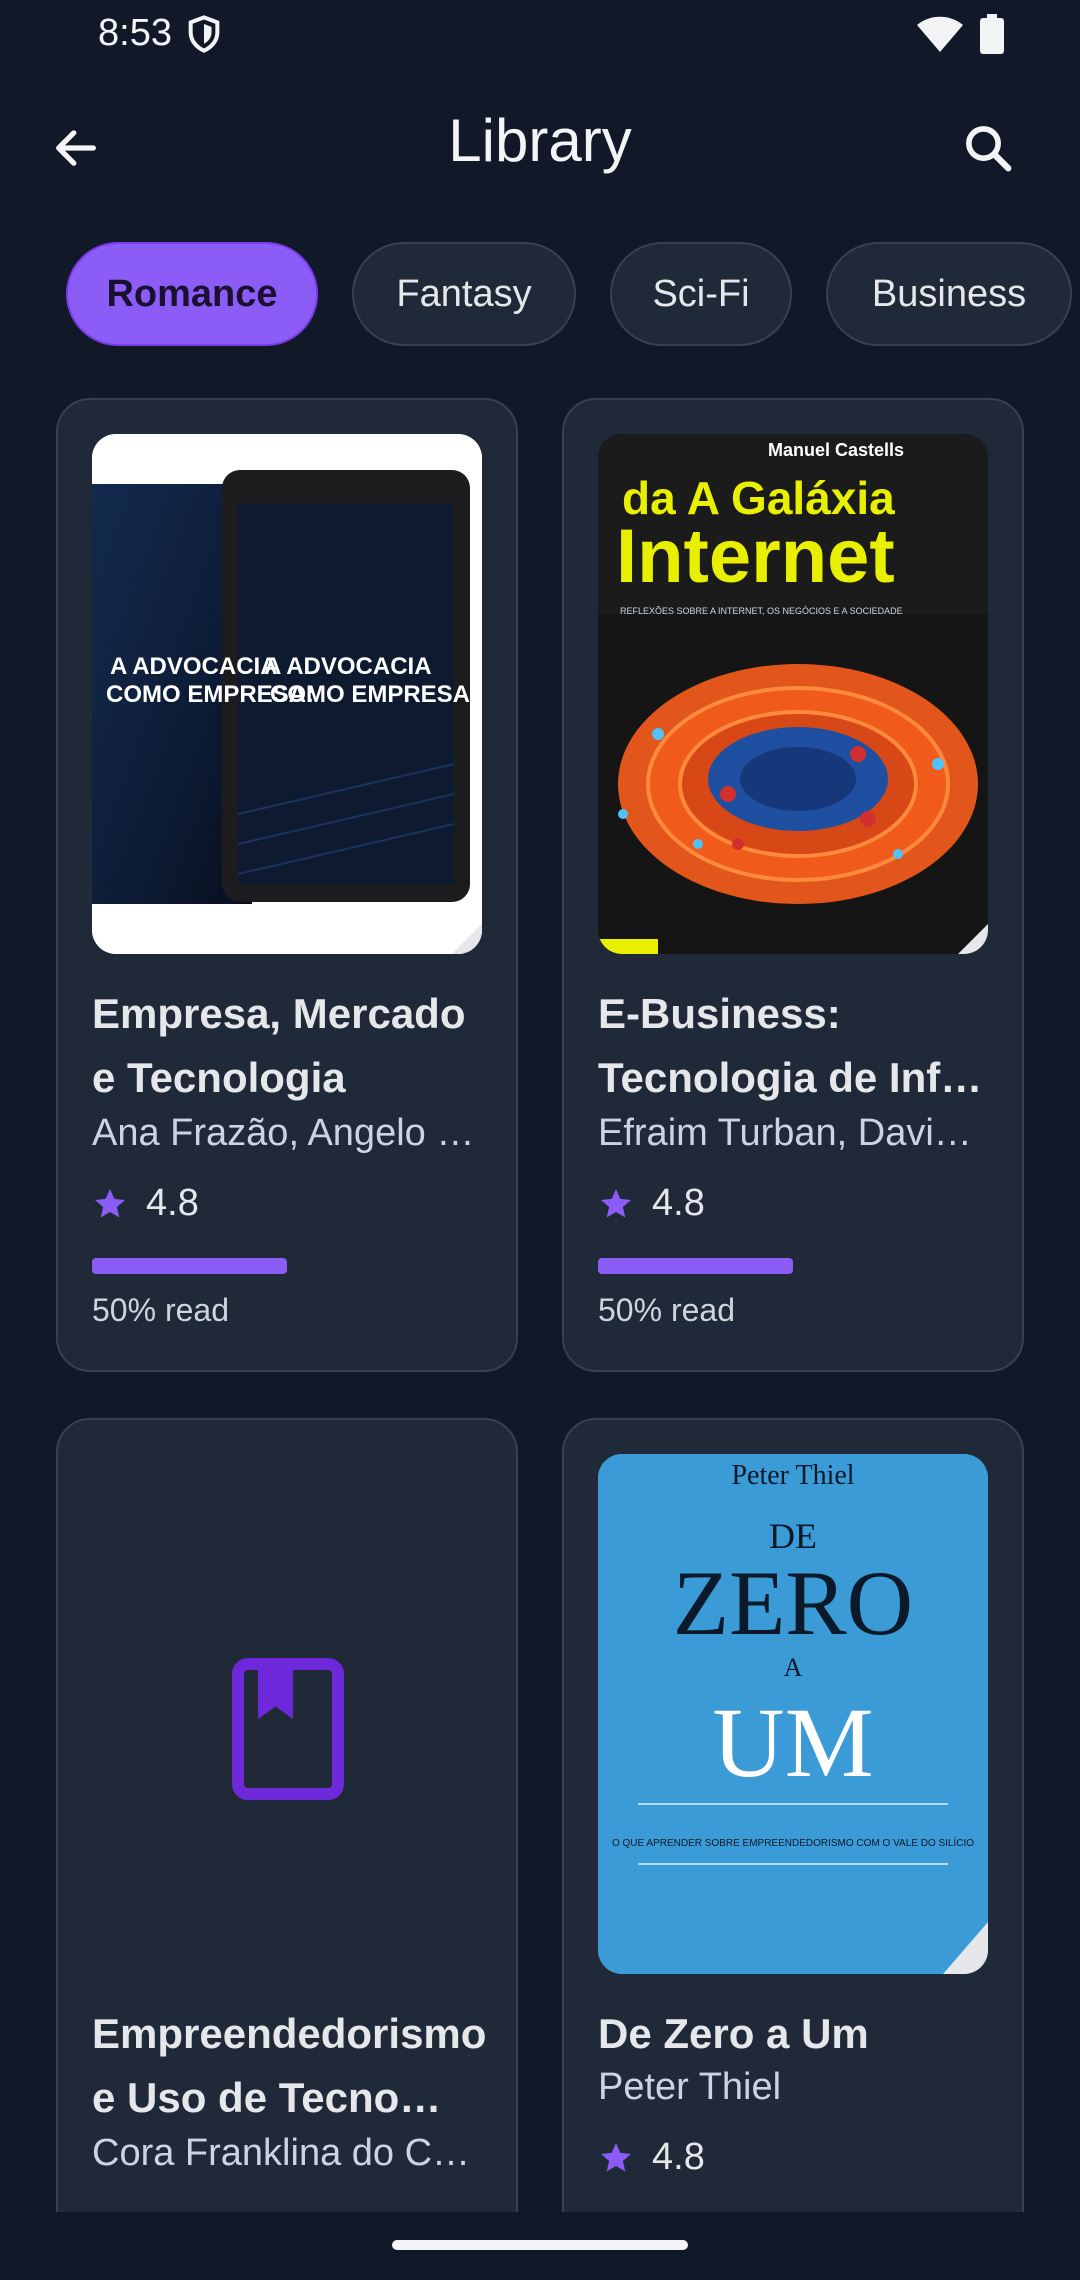  Describe the element at coordinates (793, 1603) in the screenshot. I see `svg-text: ZERO` at that location.